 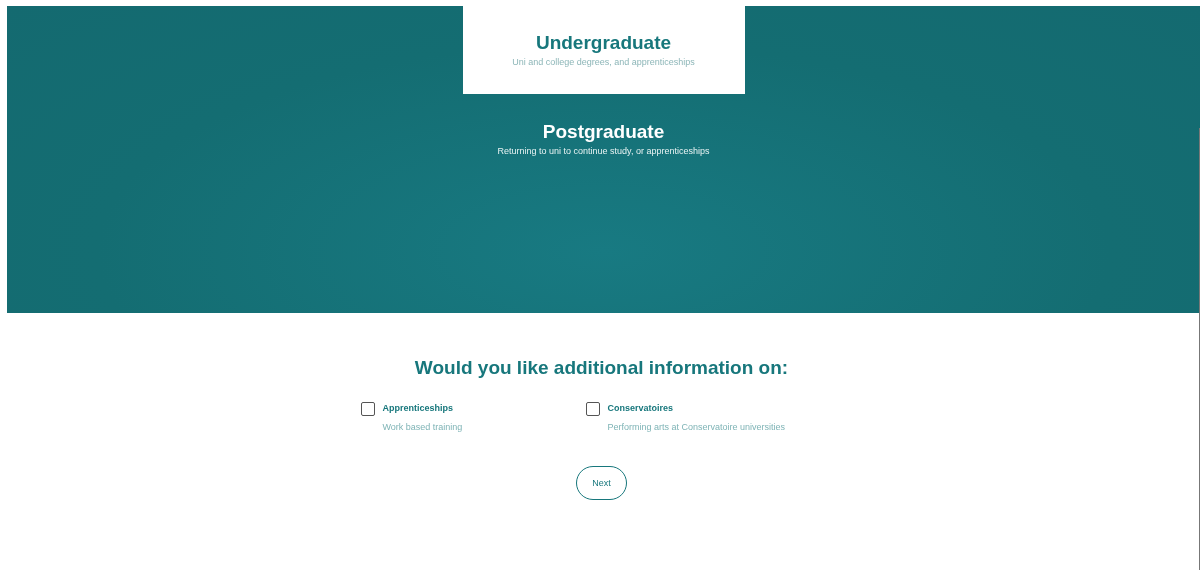 I want to click on option-description: Performing arts at Conservatoire universities, so click(x=696, y=427).